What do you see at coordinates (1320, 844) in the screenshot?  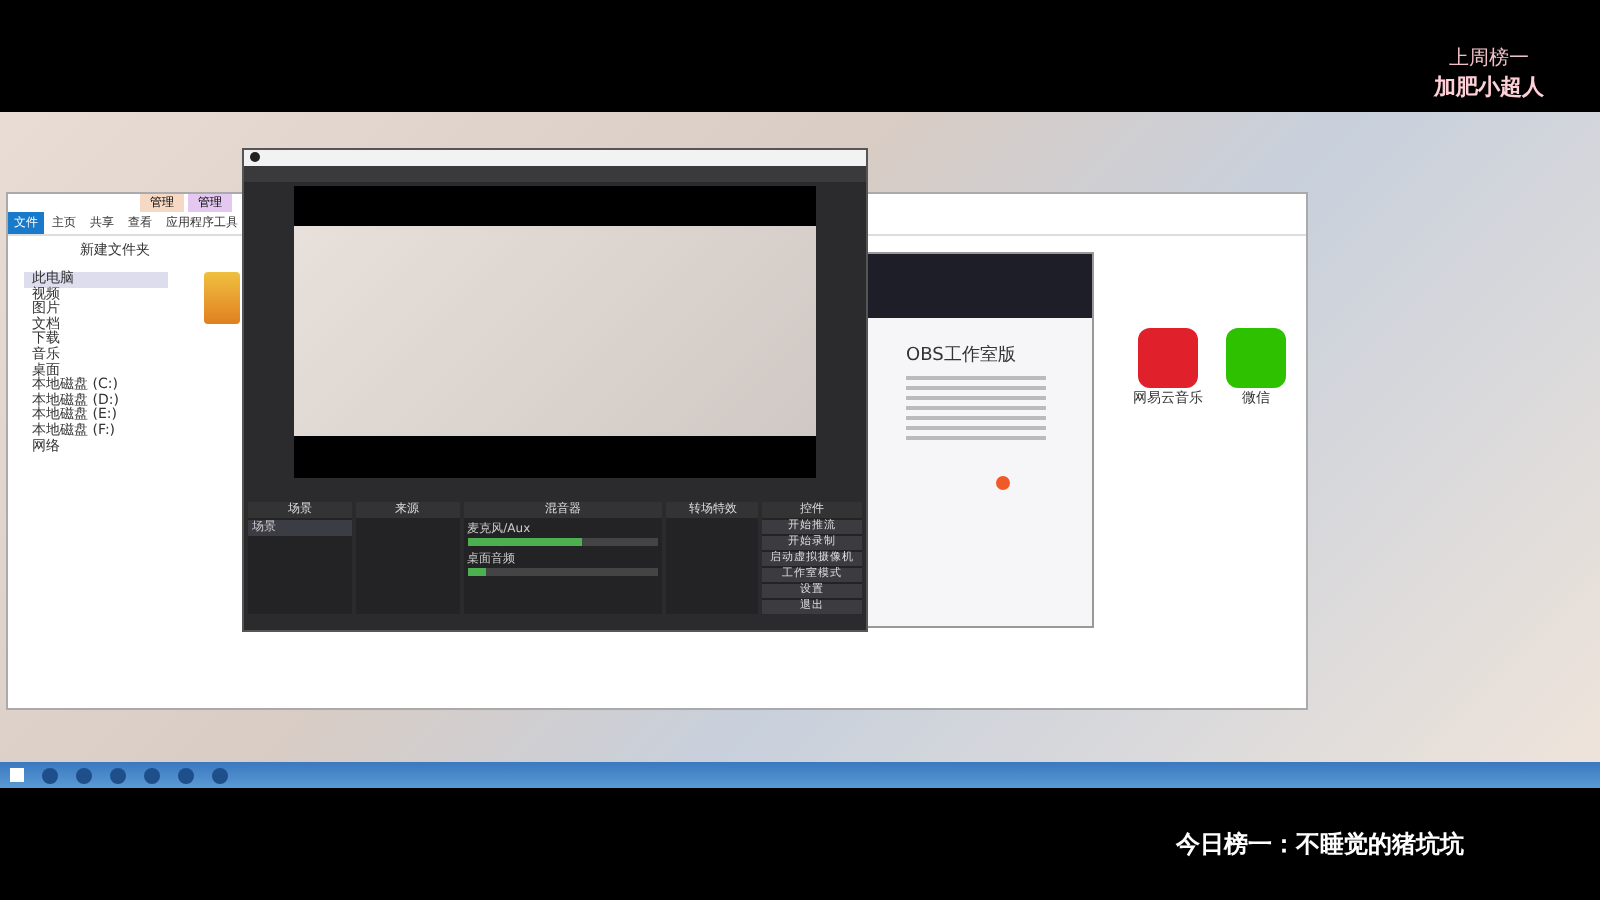 I see `overlay-caption: 今日榜一：不睡觉的猪坑坑` at bounding box center [1320, 844].